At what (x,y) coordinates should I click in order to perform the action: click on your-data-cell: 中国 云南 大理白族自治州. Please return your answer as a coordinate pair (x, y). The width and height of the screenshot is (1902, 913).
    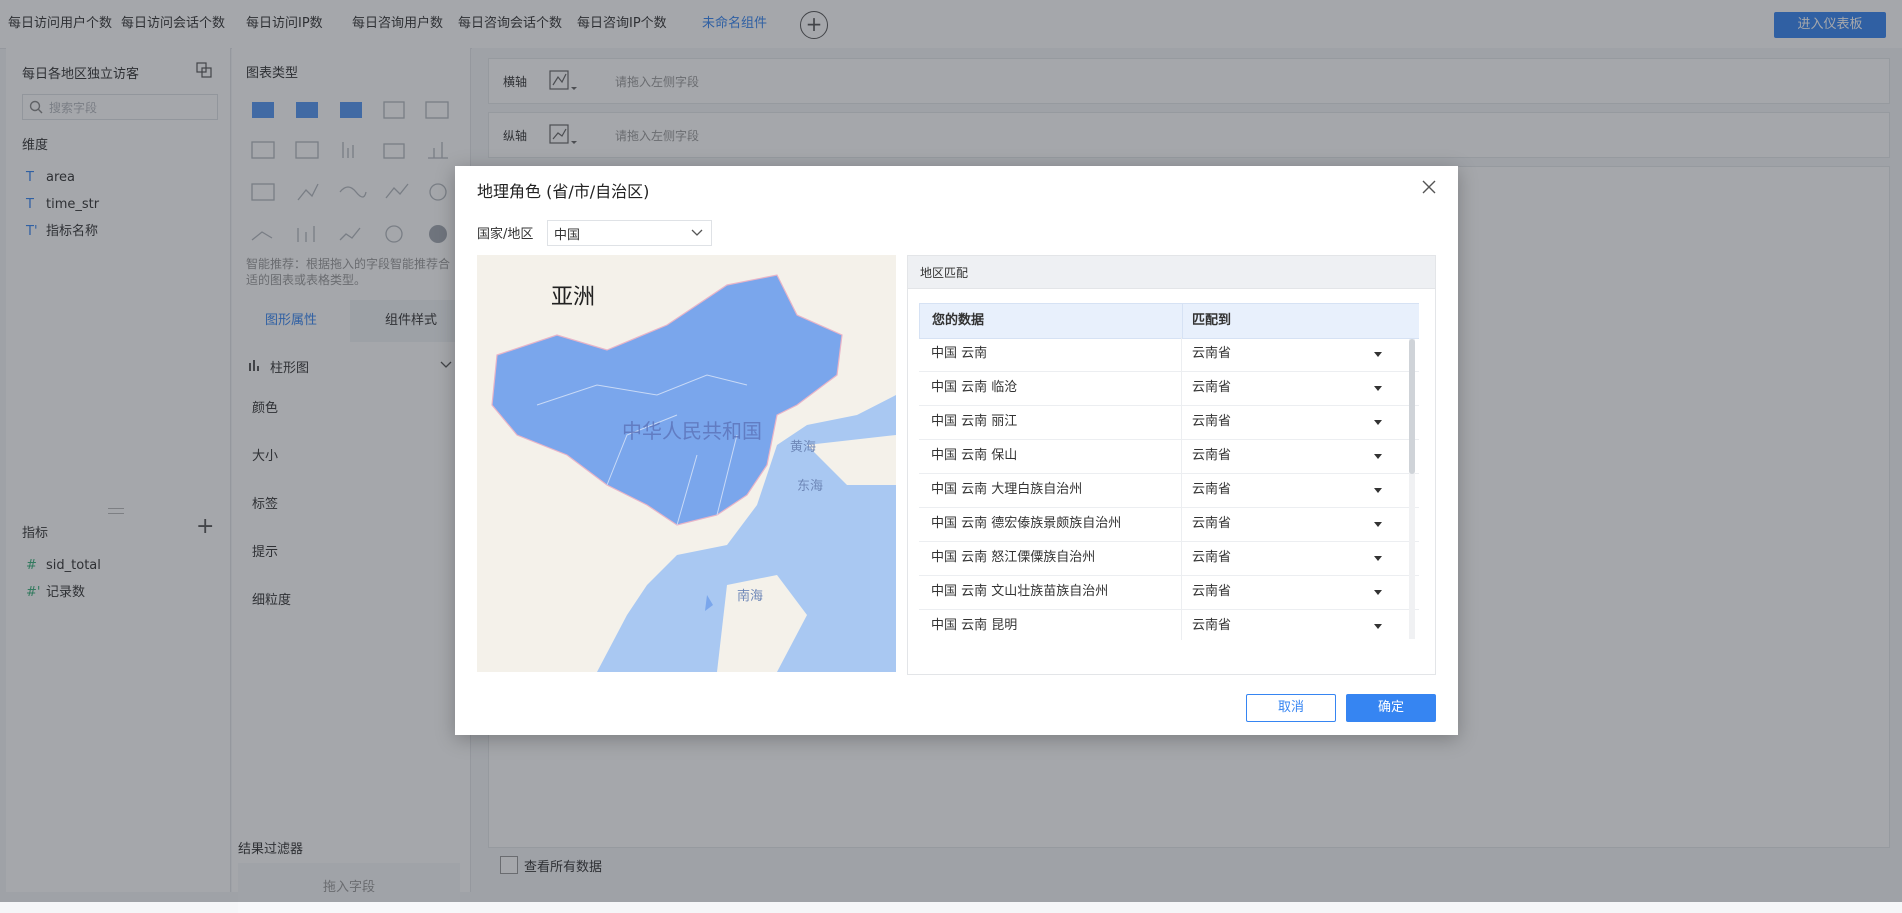
    Looking at the image, I should click on (1007, 489).